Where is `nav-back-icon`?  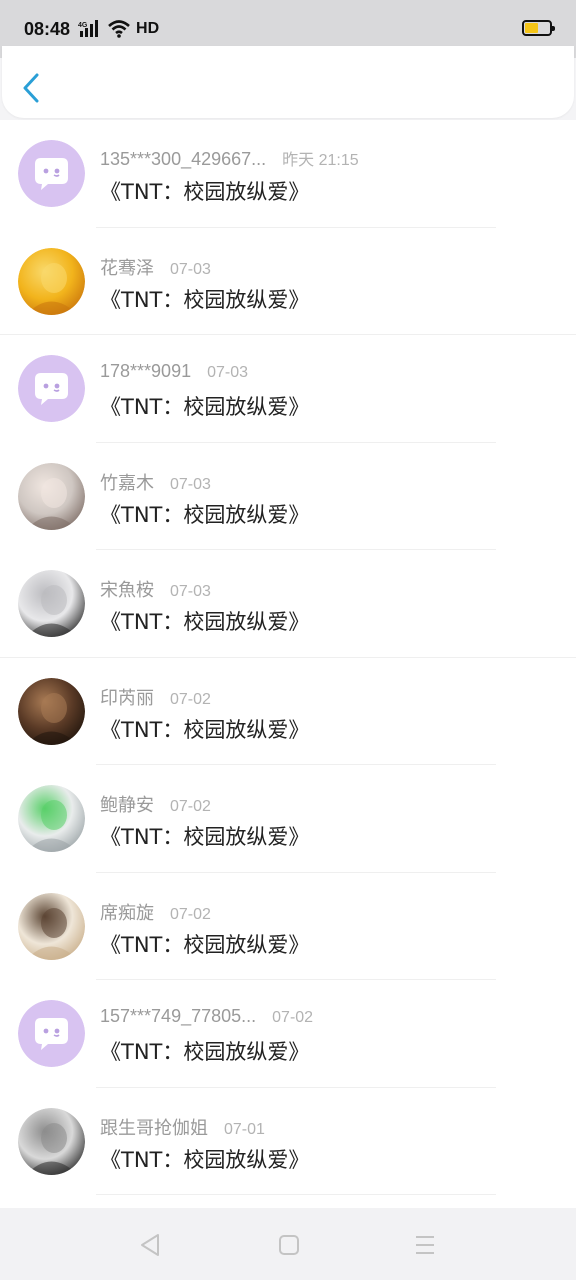 nav-back-icon is located at coordinates (150, 1245).